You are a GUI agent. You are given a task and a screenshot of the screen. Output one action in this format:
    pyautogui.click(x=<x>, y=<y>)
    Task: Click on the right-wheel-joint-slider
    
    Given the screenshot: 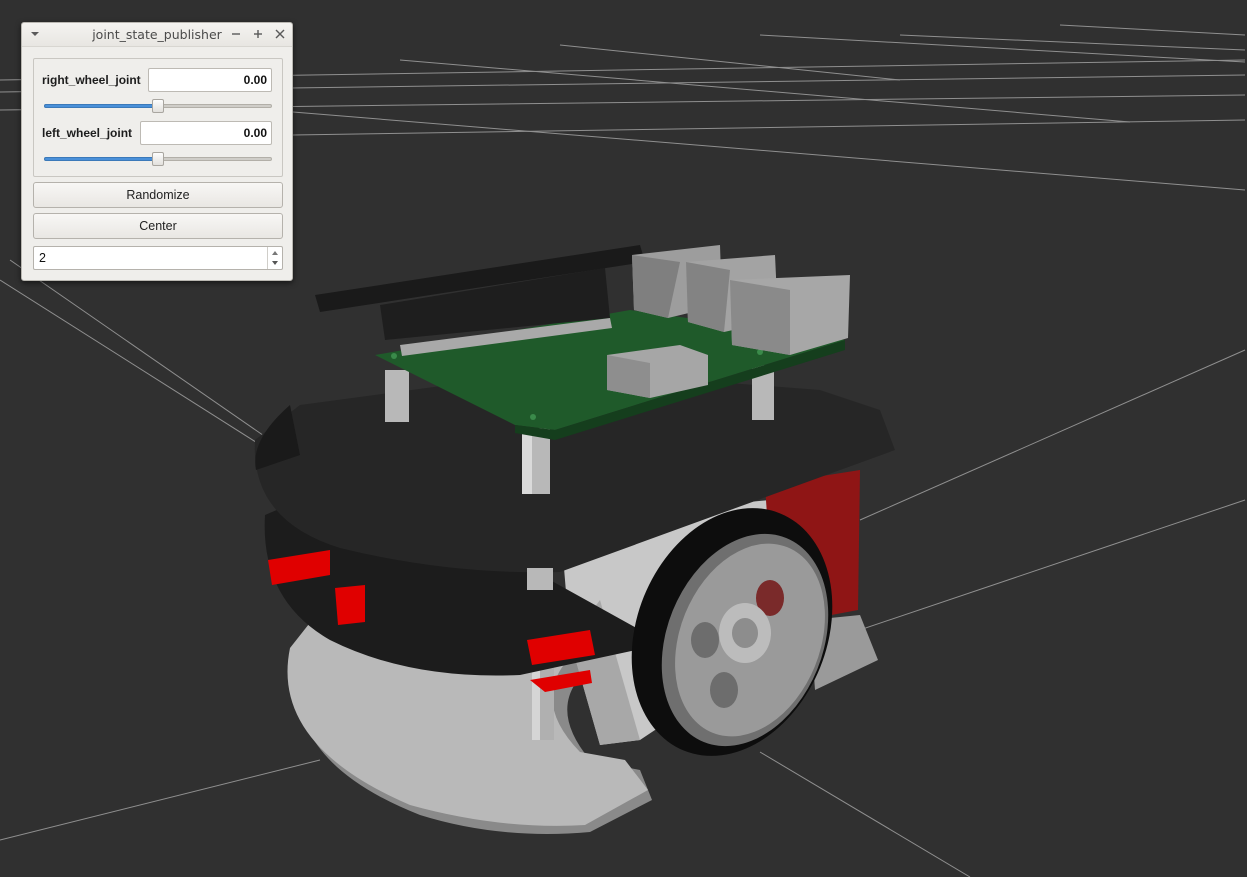 What is the action you would take?
    pyautogui.click(x=158, y=106)
    